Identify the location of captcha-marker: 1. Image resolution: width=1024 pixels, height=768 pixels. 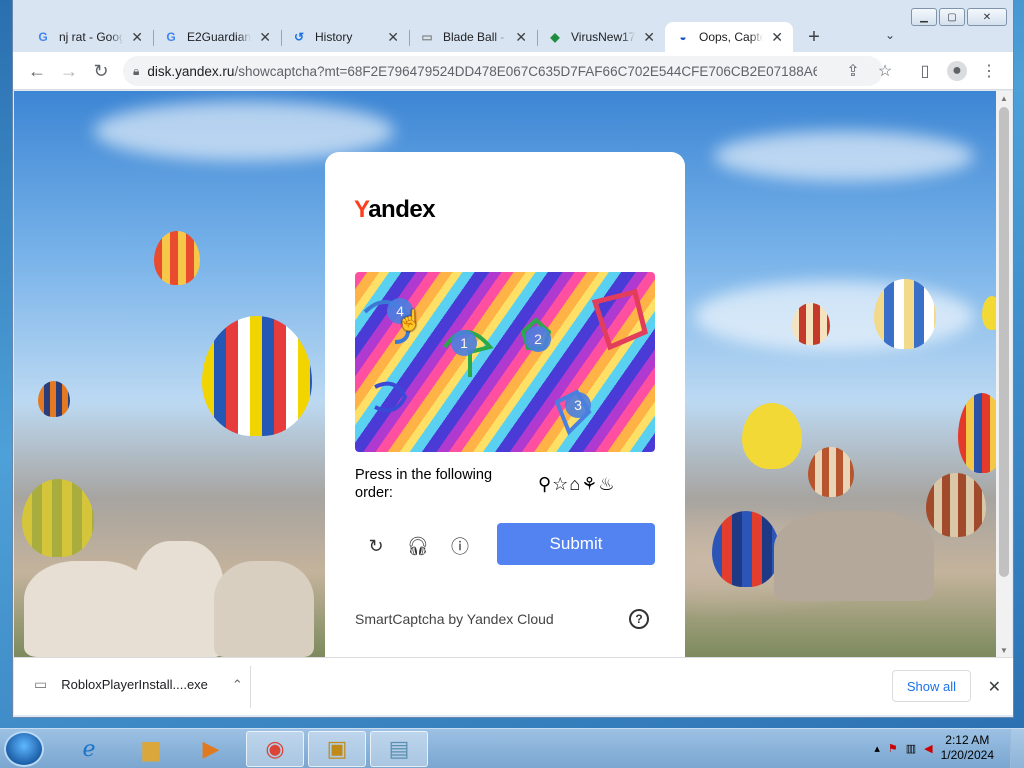
(464, 343).